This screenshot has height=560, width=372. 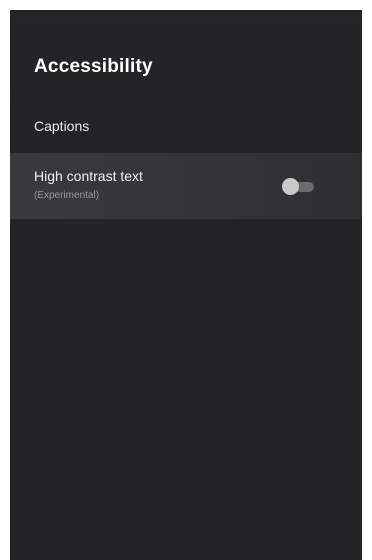 What do you see at coordinates (88, 176) in the screenshot?
I see `high-contrast-text-label: High contrast text` at bounding box center [88, 176].